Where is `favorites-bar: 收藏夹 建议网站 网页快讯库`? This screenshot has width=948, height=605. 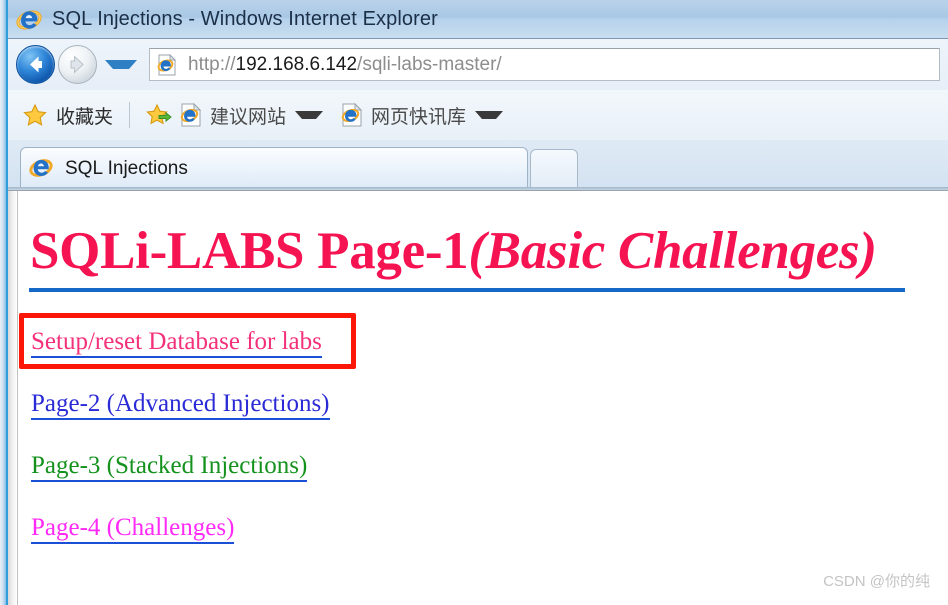 favorites-bar: 收藏夹 建议网站 网页快讯库 is located at coordinates (478, 115).